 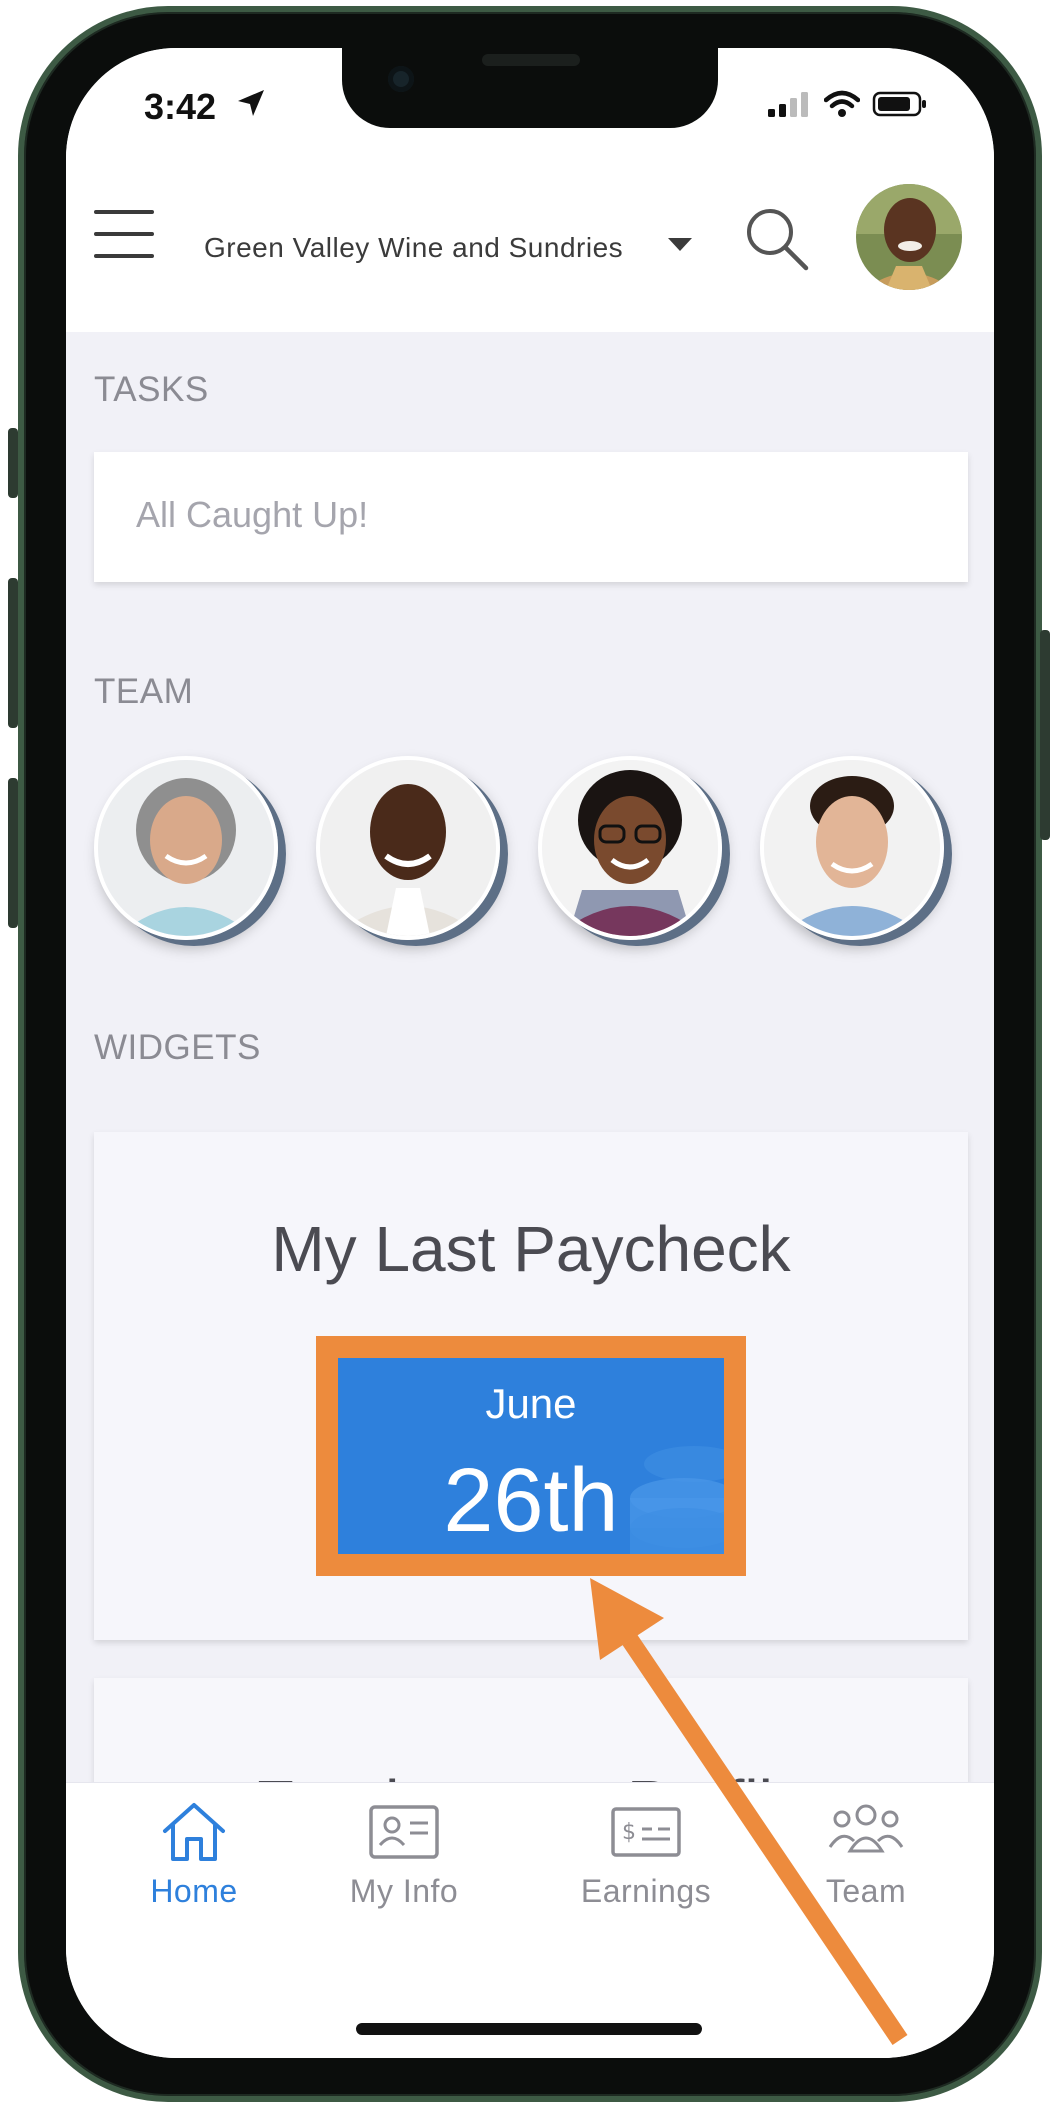 What do you see at coordinates (404, 1832) in the screenshot?
I see `id-card-icon` at bounding box center [404, 1832].